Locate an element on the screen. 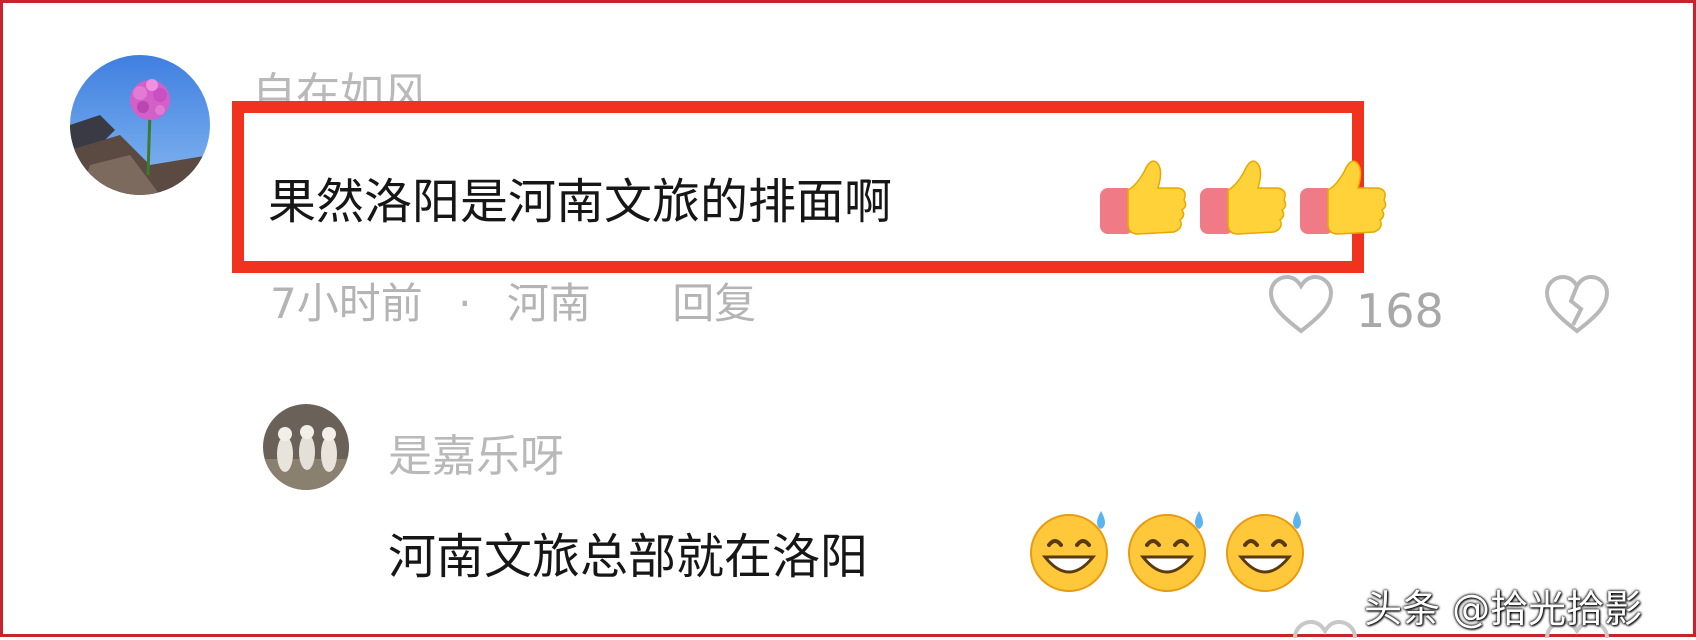 Image resolution: width=1696 pixels, height=640 pixels. comment-text: 果然洛阳是河南文旅的排面啊 is located at coordinates (580, 202).